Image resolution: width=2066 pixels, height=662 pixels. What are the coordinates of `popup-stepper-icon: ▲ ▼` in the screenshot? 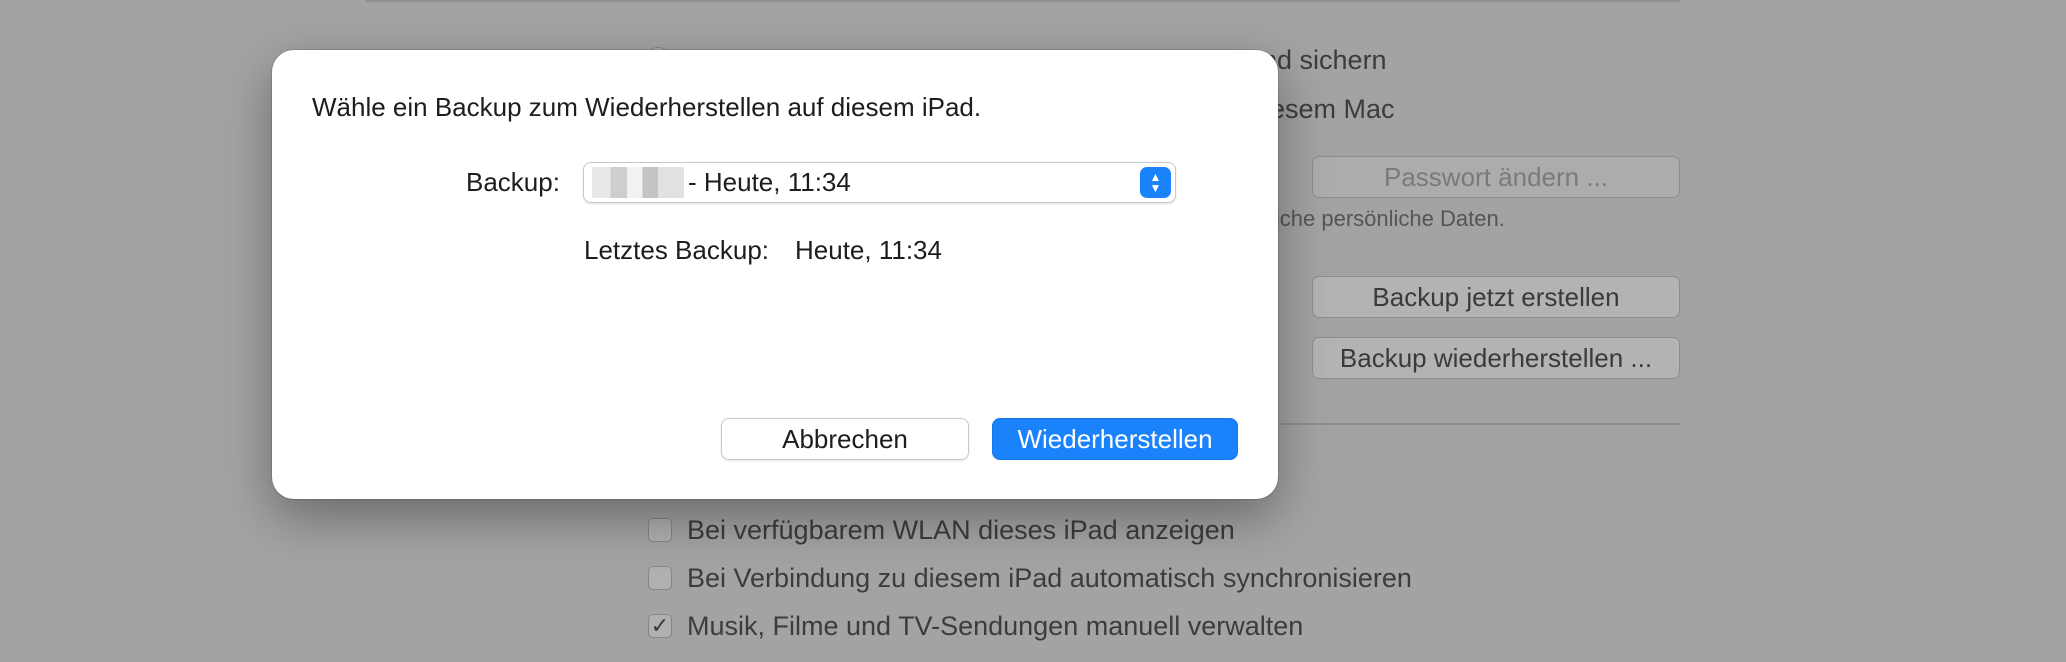 It's located at (1155, 182).